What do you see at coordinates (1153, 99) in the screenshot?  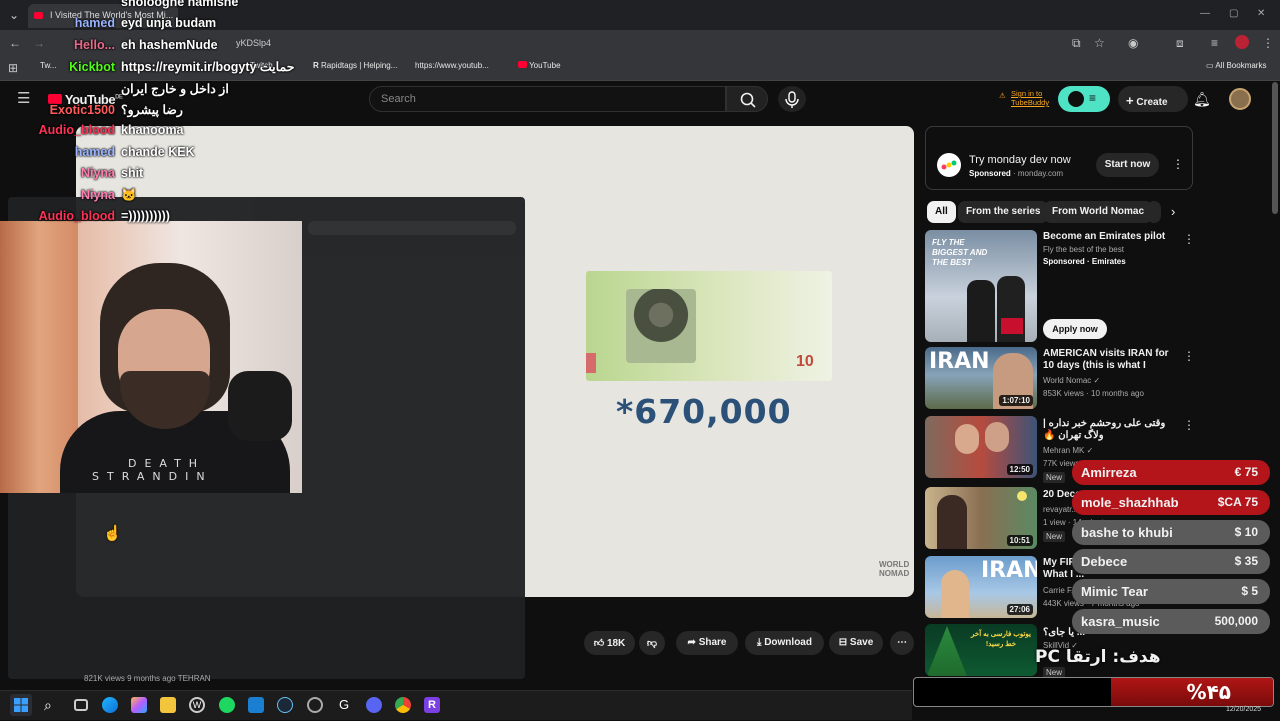 I see `create-button: + Create` at bounding box center [1153, 99].